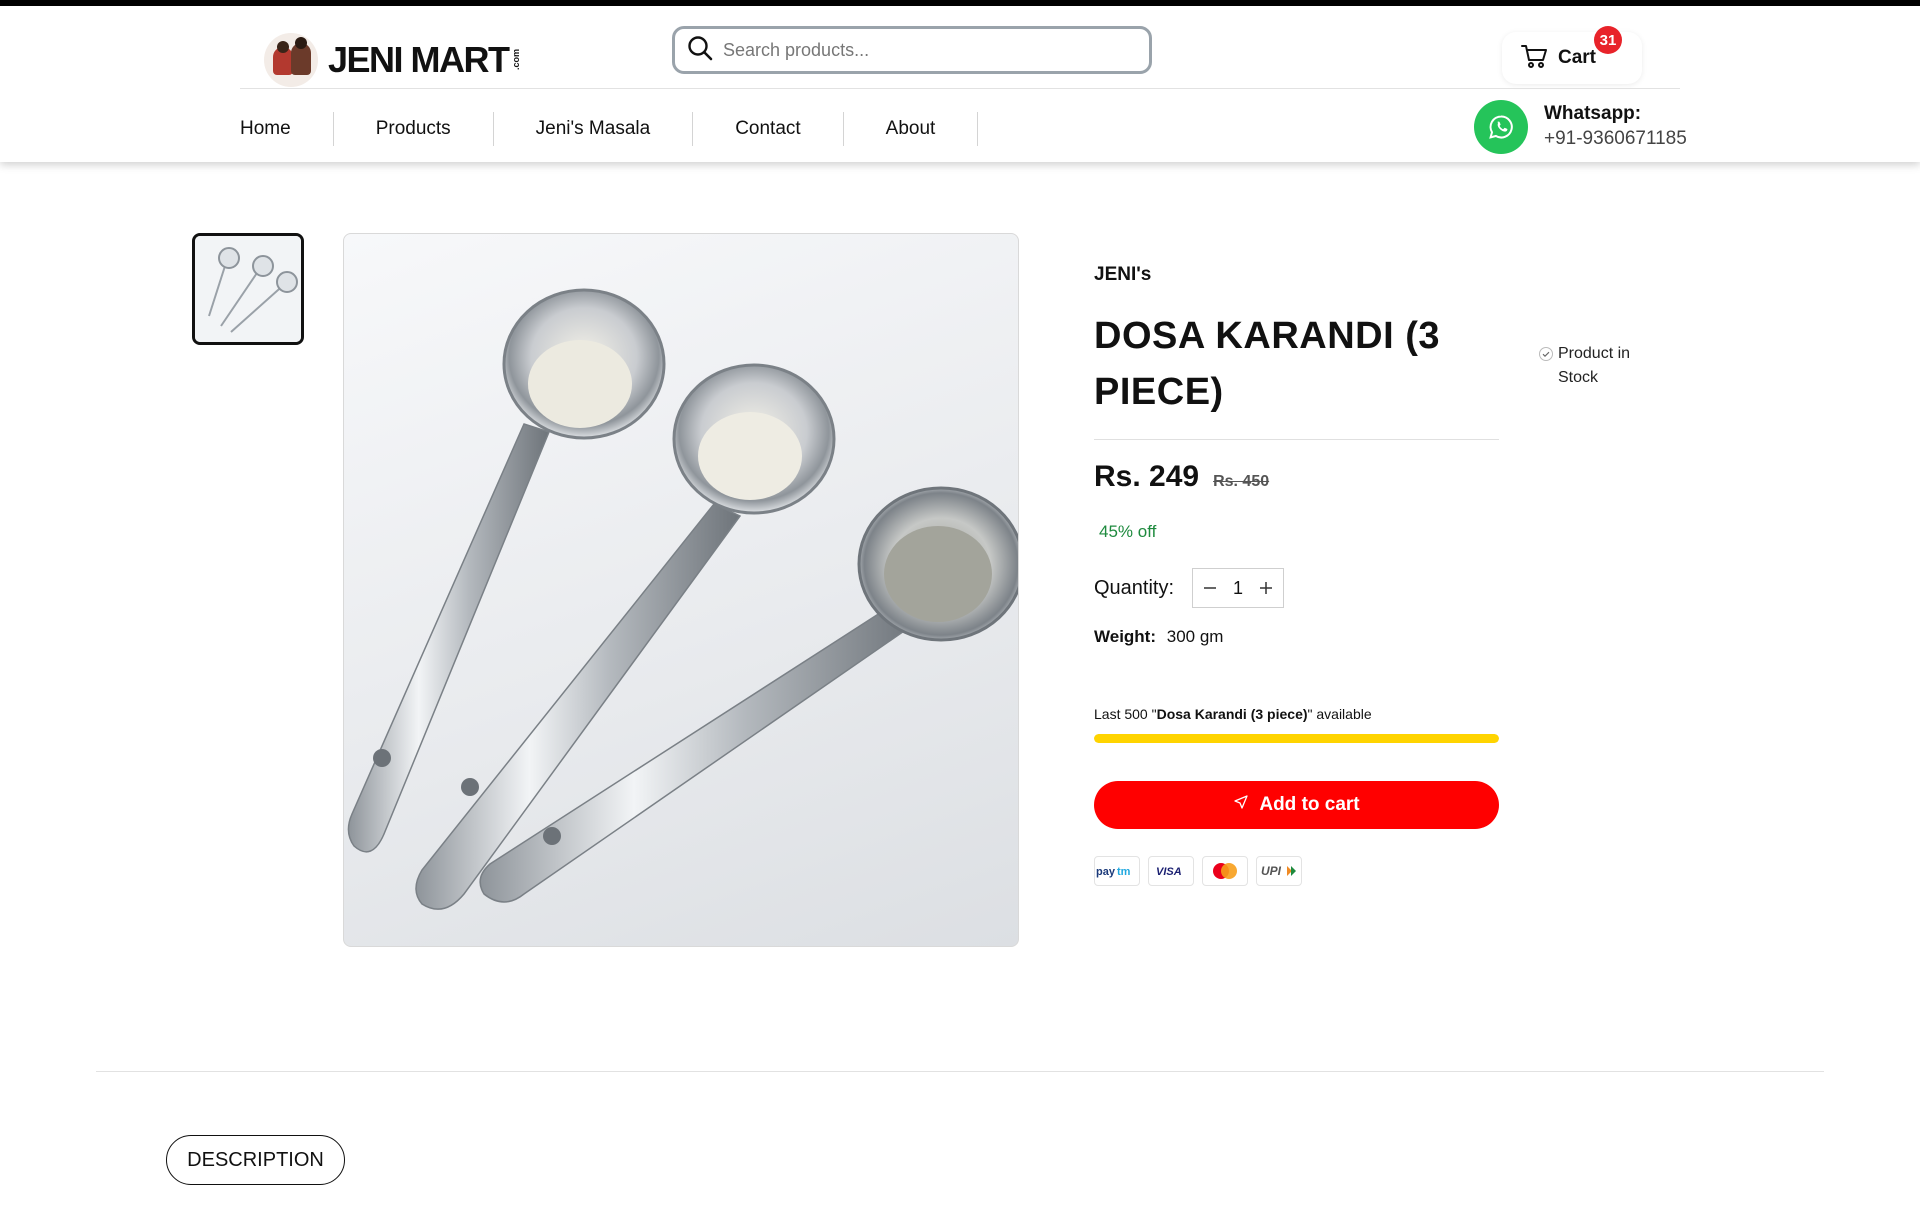  What do you see at coordinates (1241, 481) in the screenshot?
I see `original-price: Rs. 450` at bounding box center [1241, 481].